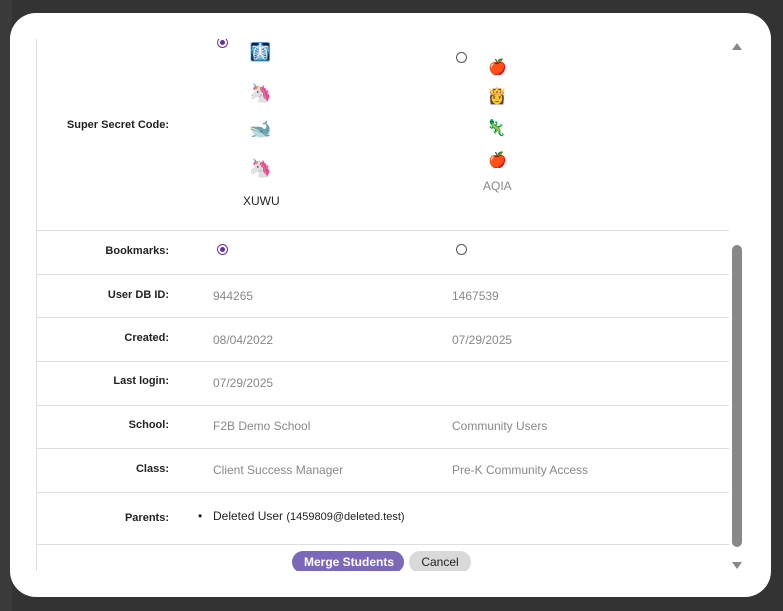  What do you see at coordinates (248, 516) in the screenshot?
I see `parent-name: Deleted User` at bounding box center [248, 516].